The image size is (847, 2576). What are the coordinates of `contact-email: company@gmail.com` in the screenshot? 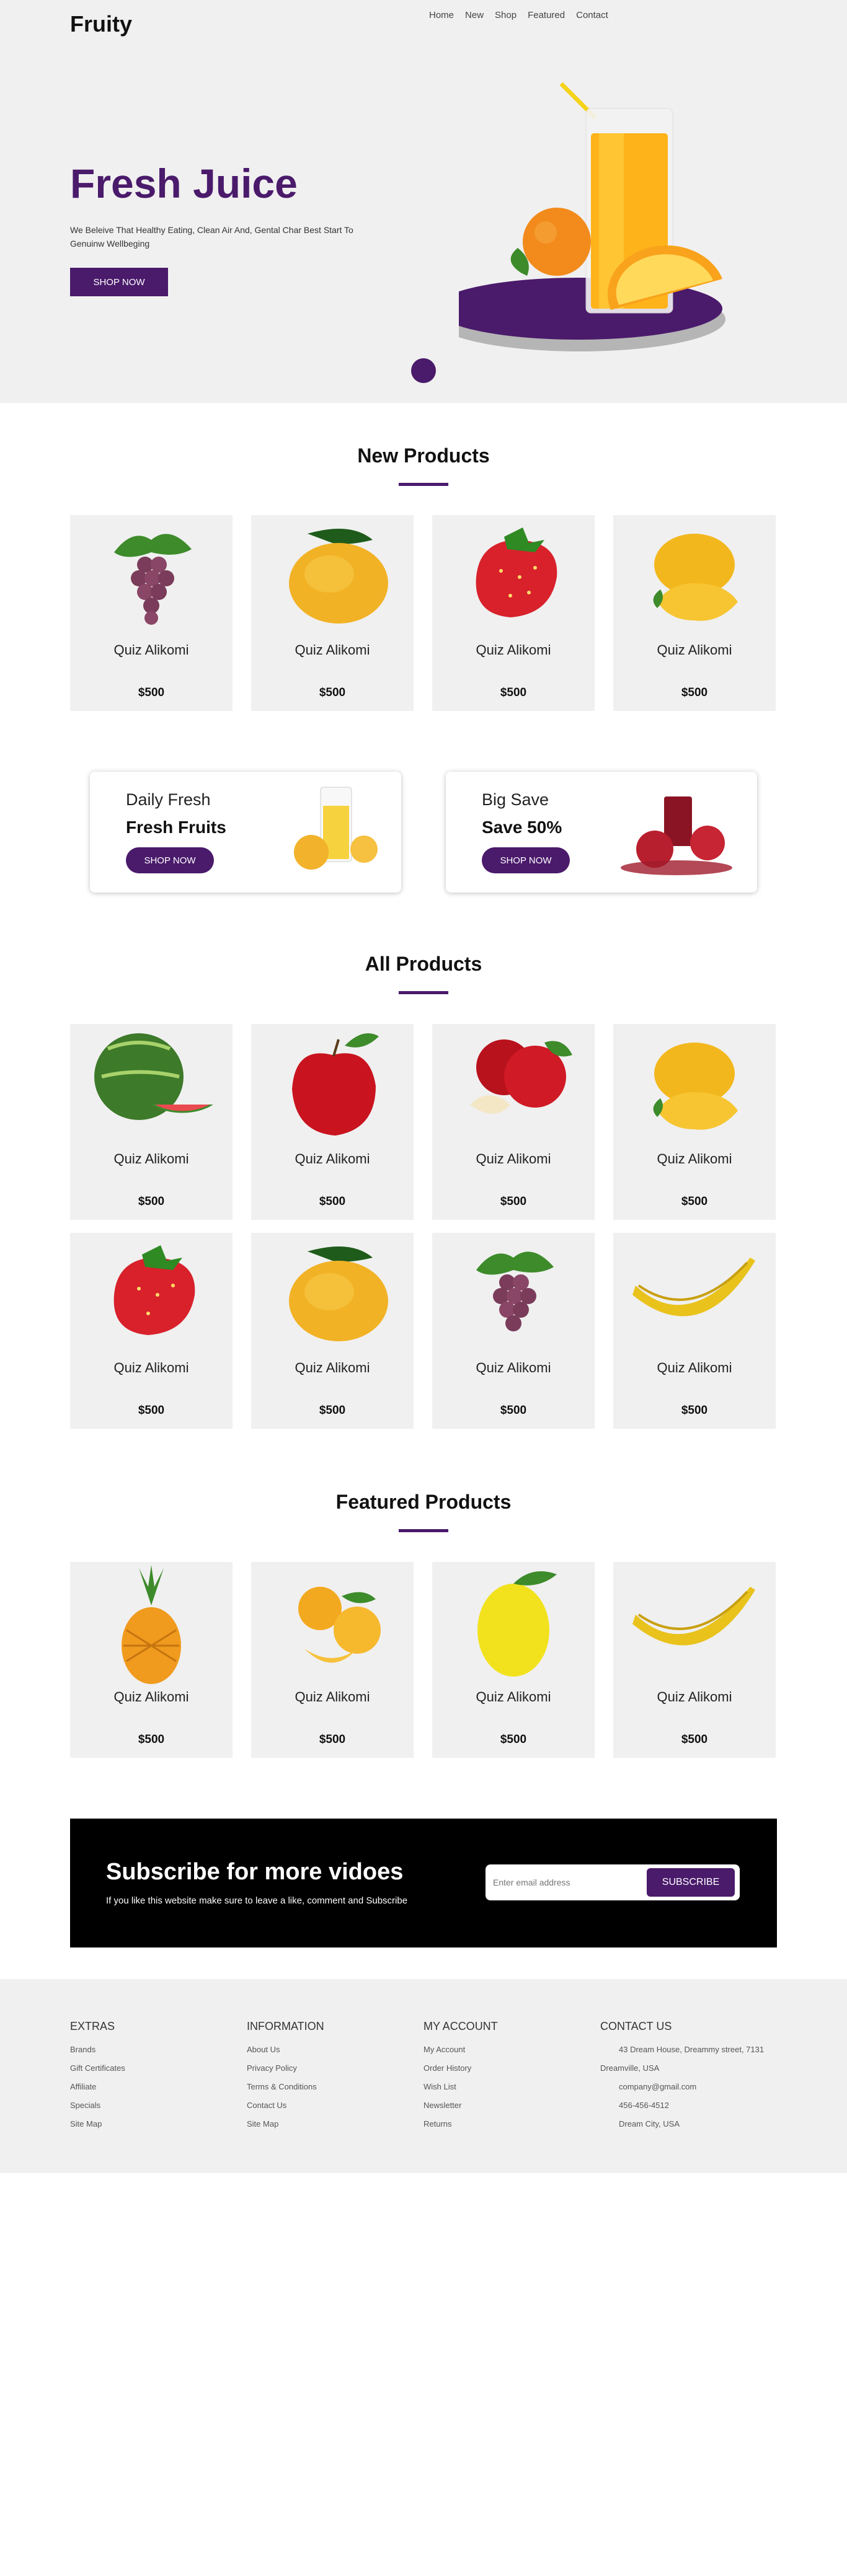 It's located at (682, 2090).